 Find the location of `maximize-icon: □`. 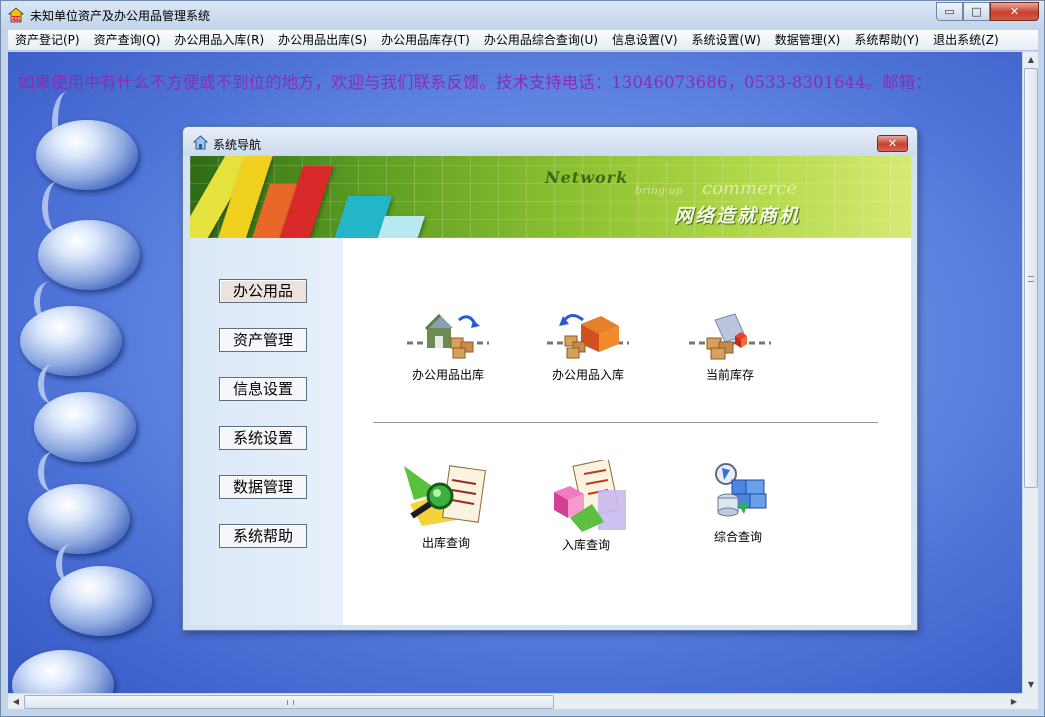

maximize-icon: □ is located at coordinates (976, 11).